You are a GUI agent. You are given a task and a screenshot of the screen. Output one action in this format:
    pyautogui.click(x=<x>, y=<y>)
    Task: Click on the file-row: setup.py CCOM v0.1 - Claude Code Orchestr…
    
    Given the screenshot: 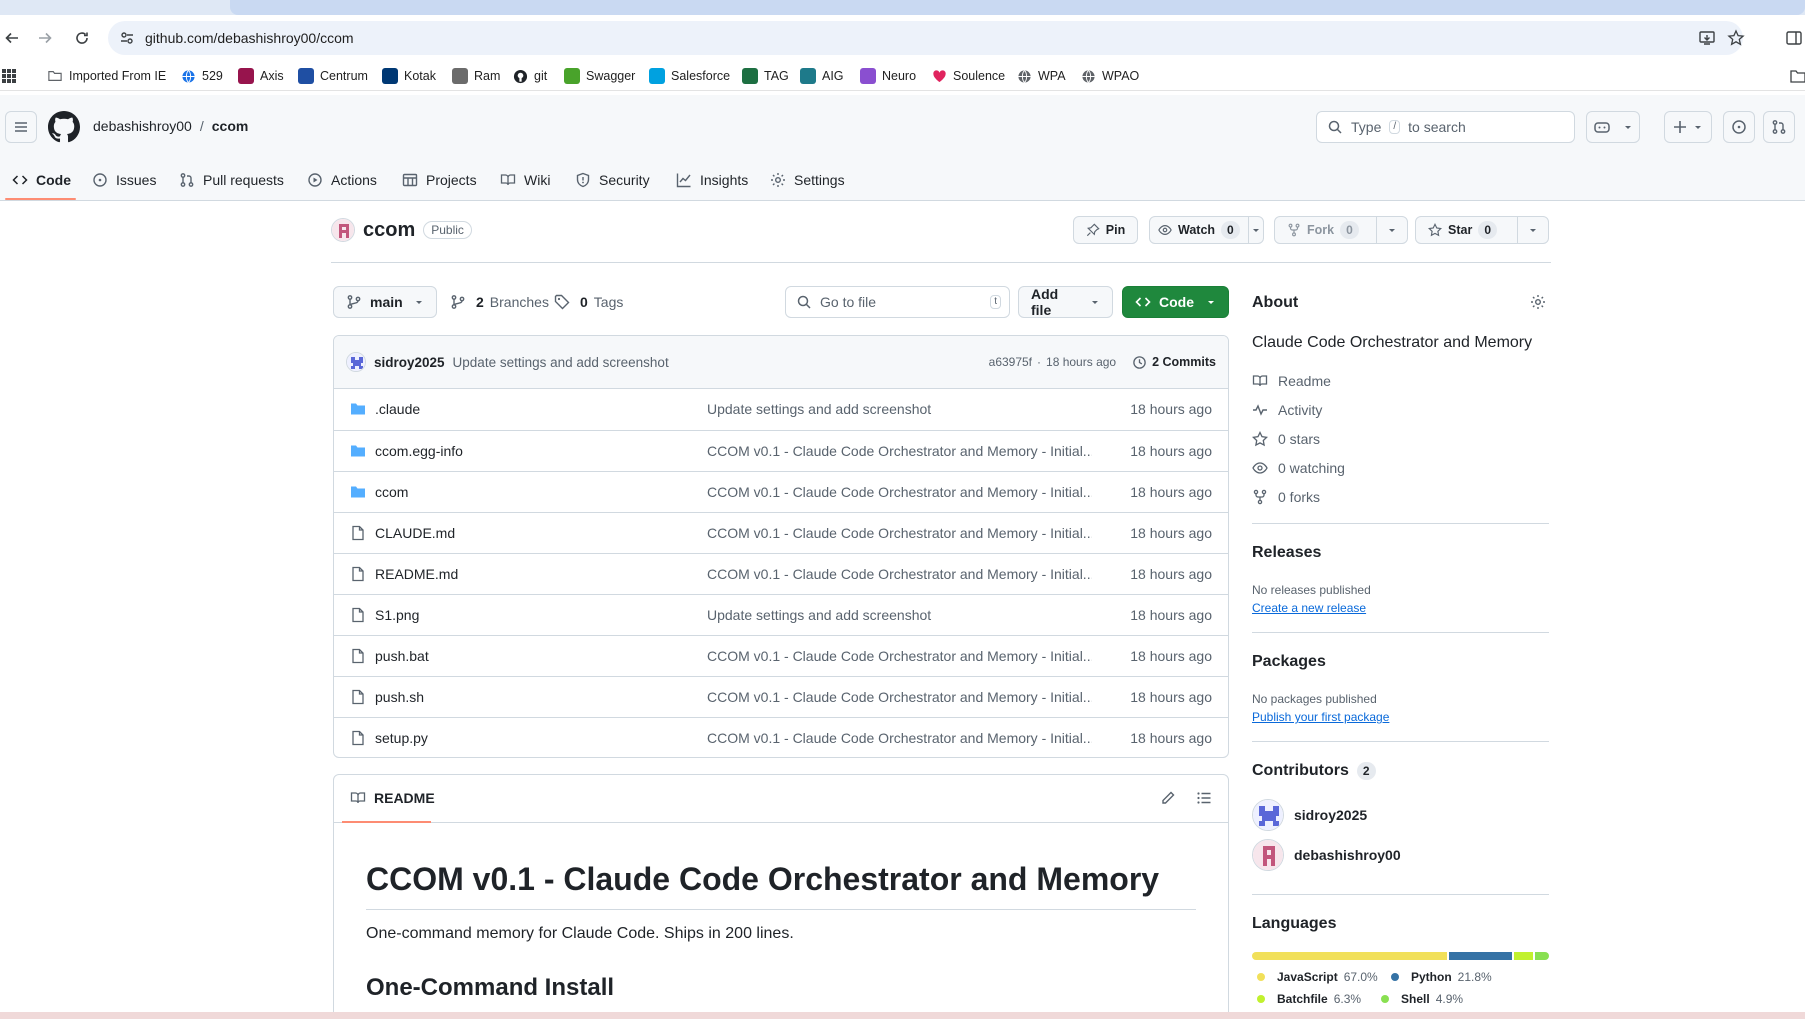 What is the action you would take?
    pyautogui.click(x=781, y=737)
    